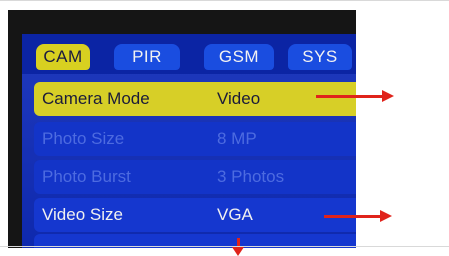  I want to click on menu-row-label: Photo Burst, so click(86, 176).